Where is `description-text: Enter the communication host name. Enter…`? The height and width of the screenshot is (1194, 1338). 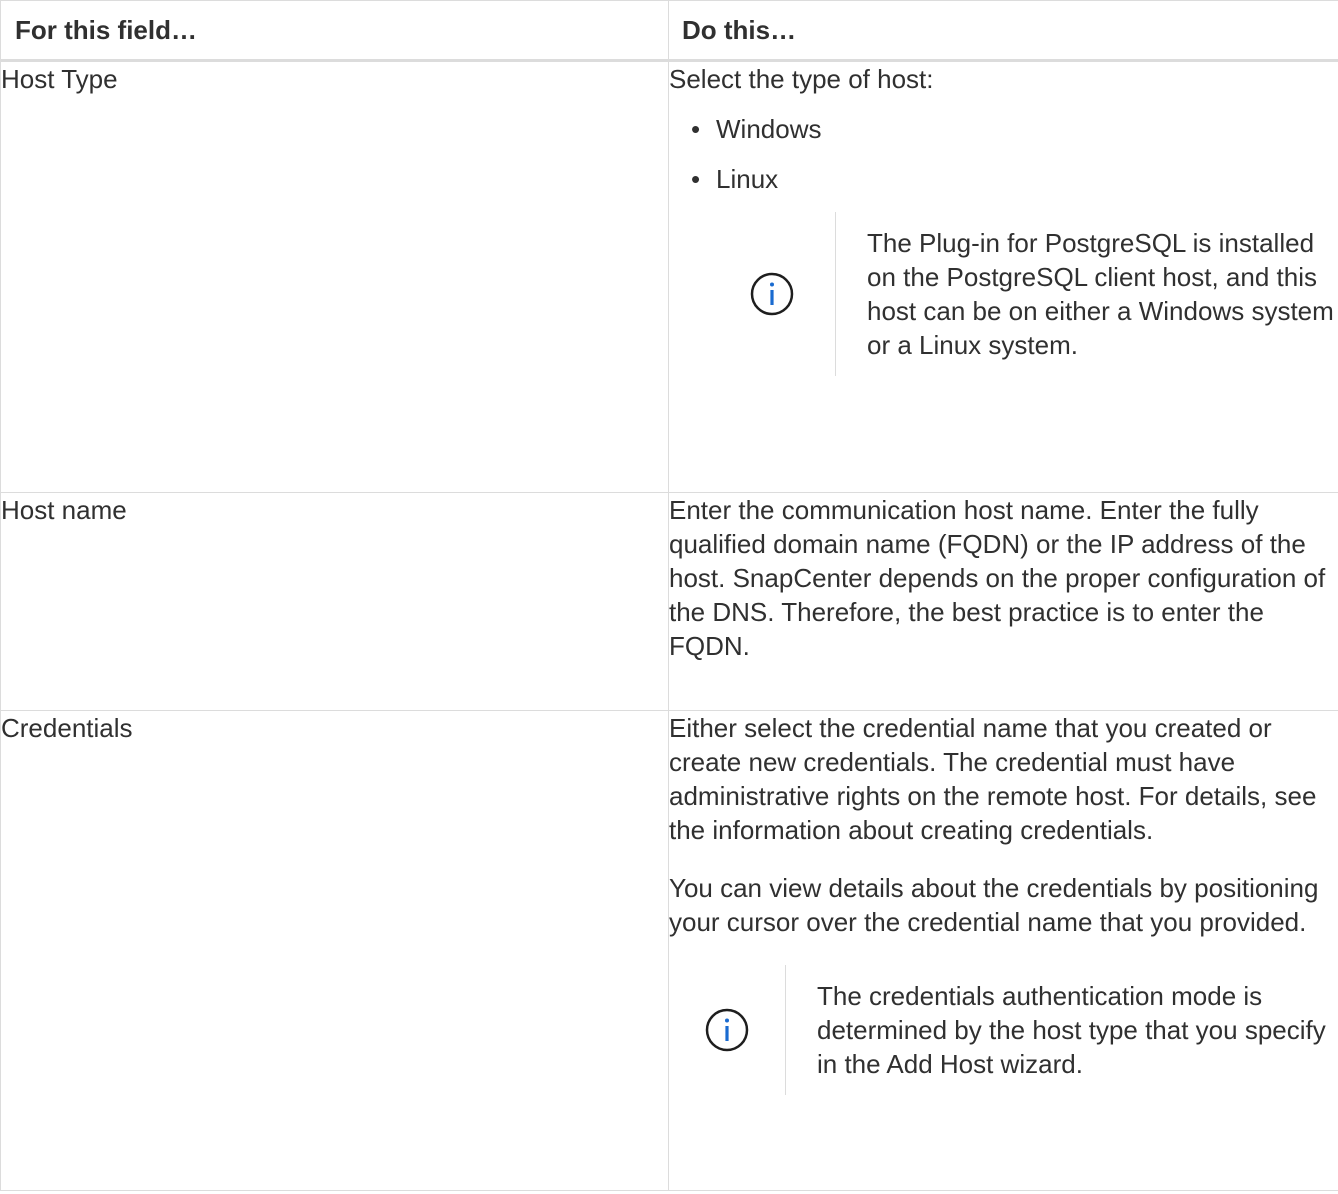
description-text: Enter the communication host name. Enter… is located at coordinates (997, 578).